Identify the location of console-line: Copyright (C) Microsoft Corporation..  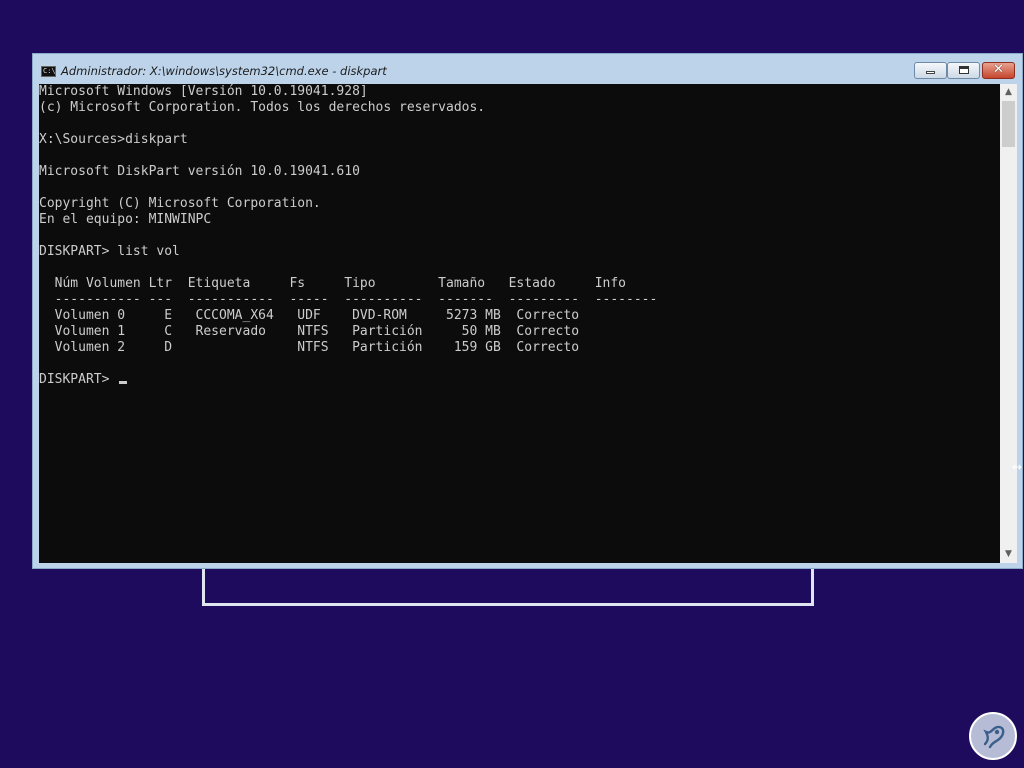
(180, 203).